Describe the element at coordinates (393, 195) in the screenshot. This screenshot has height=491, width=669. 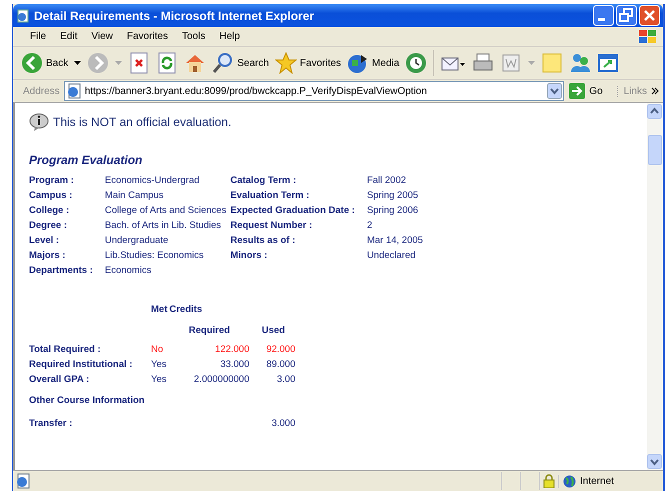
I see `field-value: Spring 2005` at that location.